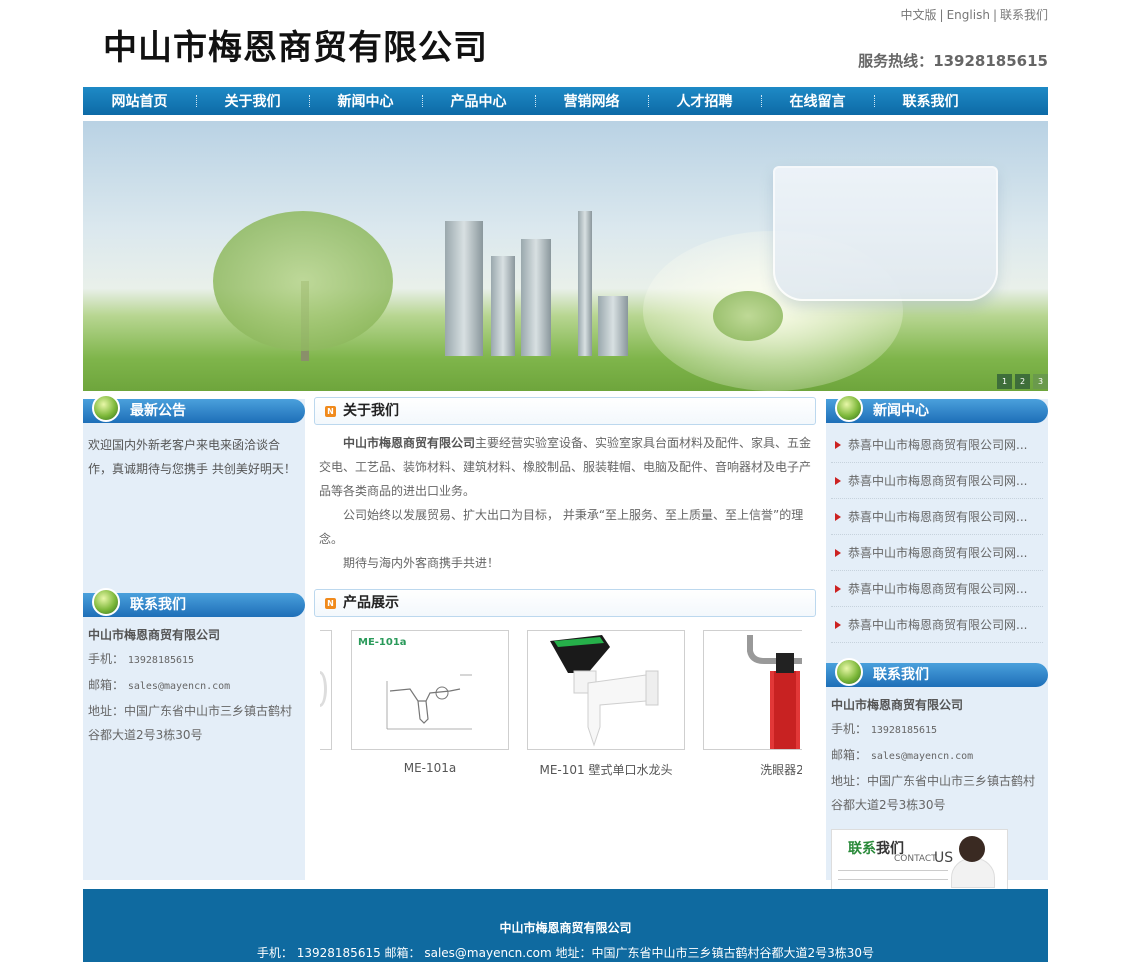 Image resolution: width=1132 pixels, height=962 pixels. I want to click on faucet-photo, so click(604, 691).